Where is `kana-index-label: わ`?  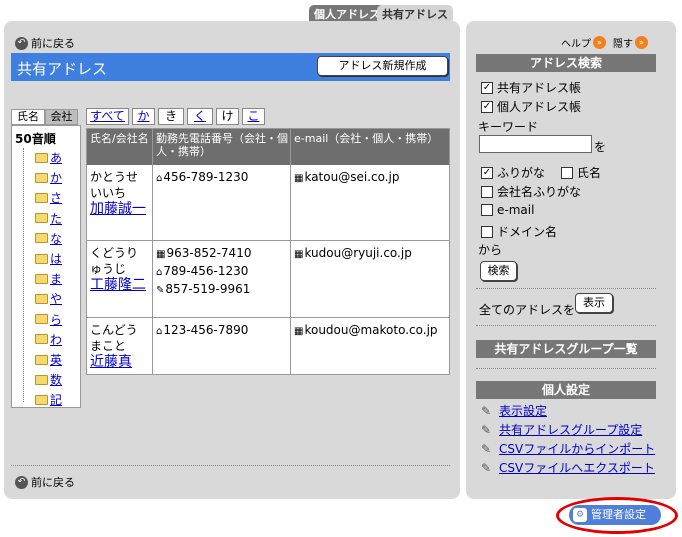
kana-index-label: わ is located at coordinates (56, 339).